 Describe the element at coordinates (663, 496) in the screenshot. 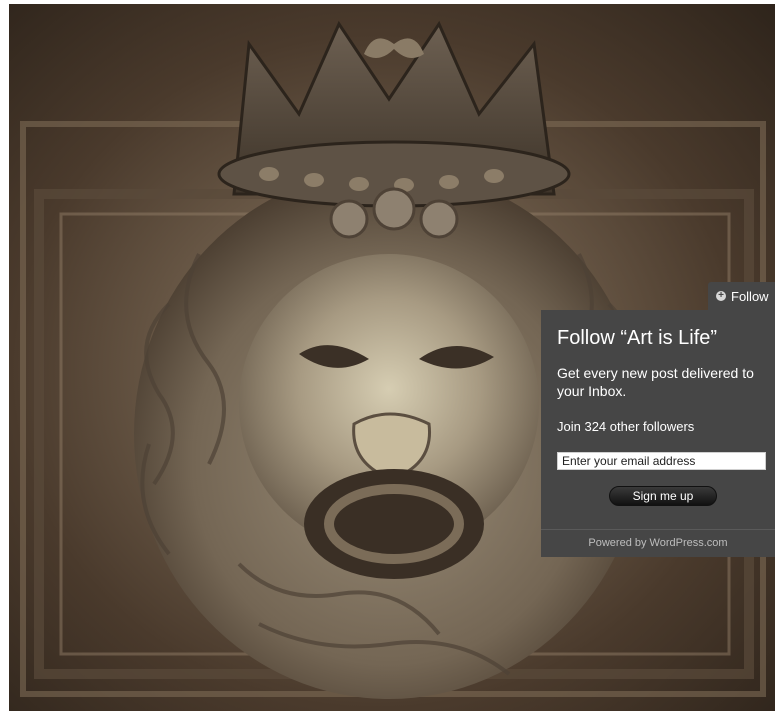

I see `sign-me-up-button: Sign me up` at that location.